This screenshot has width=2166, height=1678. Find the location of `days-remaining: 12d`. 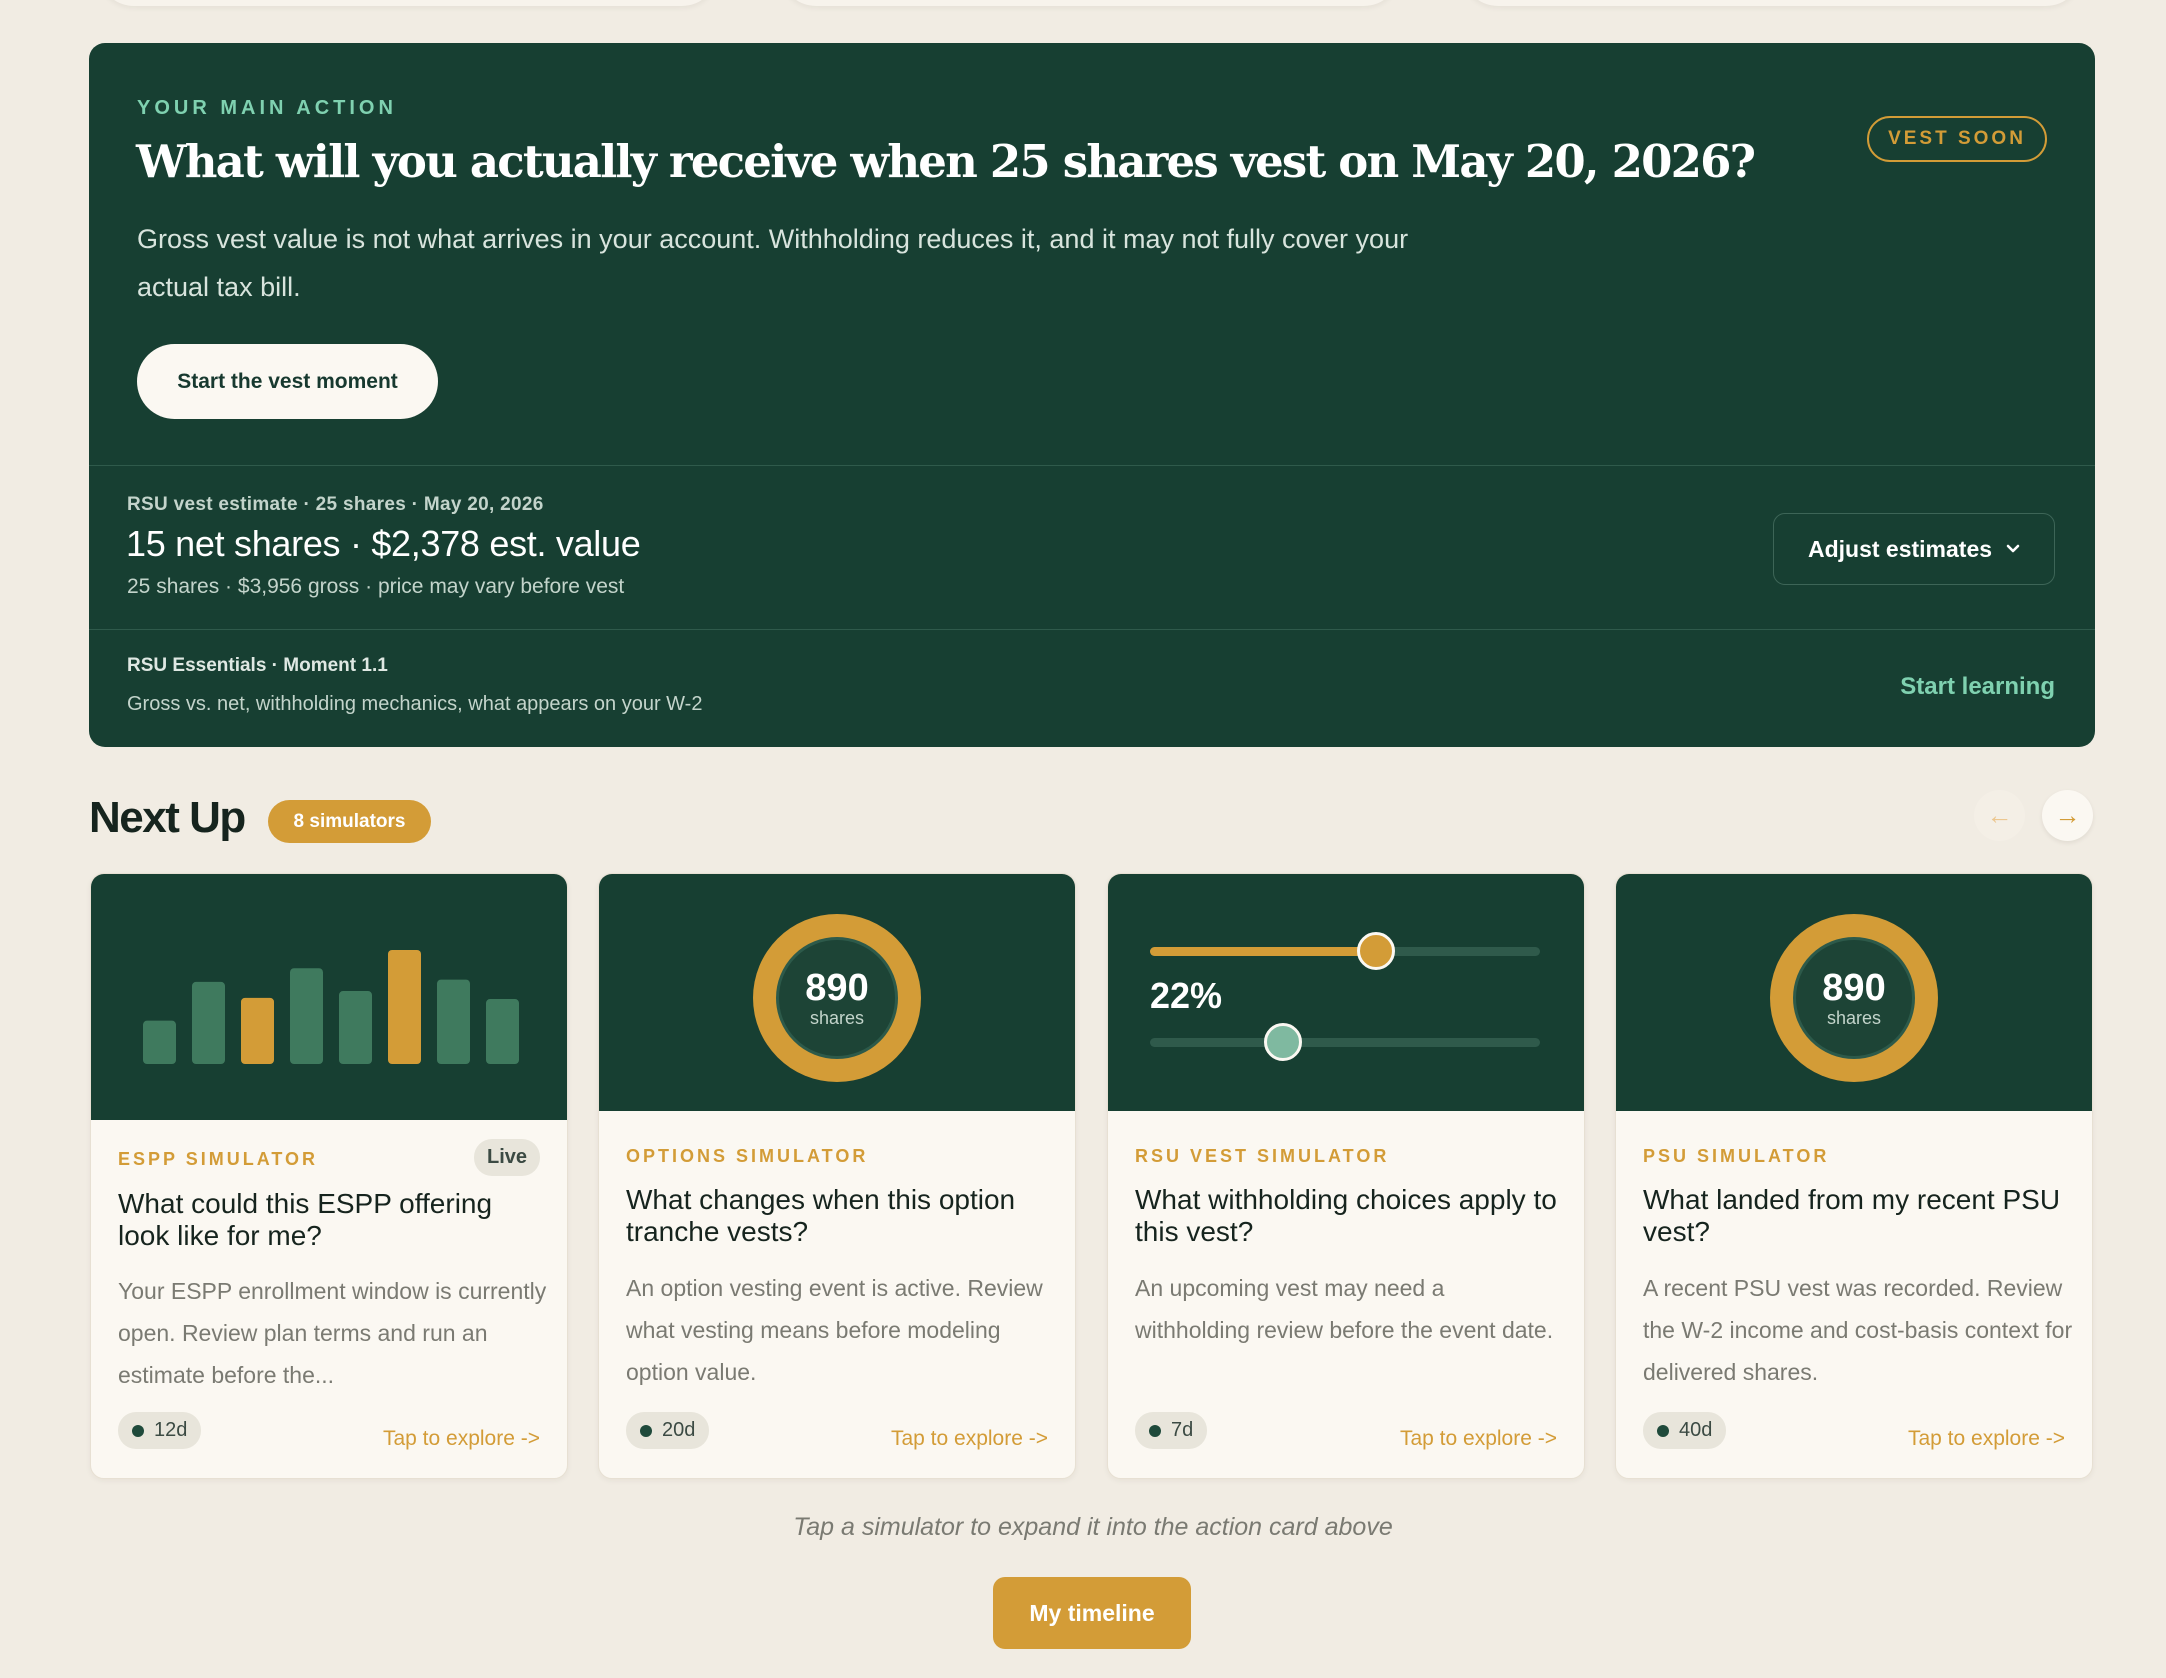

days-remaining: 12d is located at coordinates (171, 1430).